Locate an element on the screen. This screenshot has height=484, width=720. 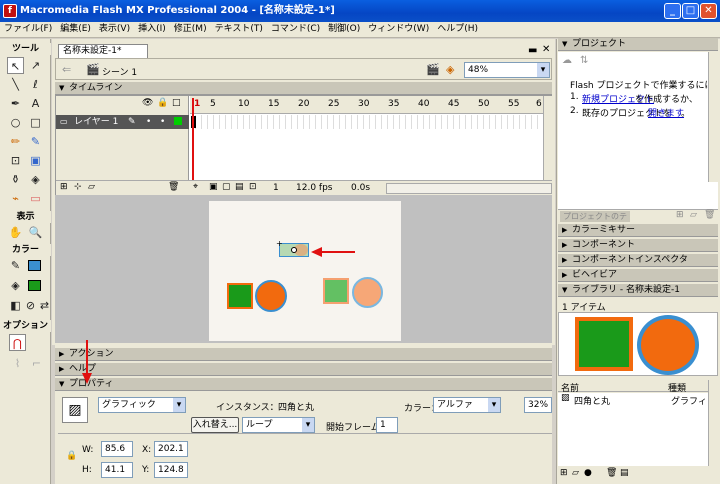
timeline-scrollbar is located at coordinates (547, 138).